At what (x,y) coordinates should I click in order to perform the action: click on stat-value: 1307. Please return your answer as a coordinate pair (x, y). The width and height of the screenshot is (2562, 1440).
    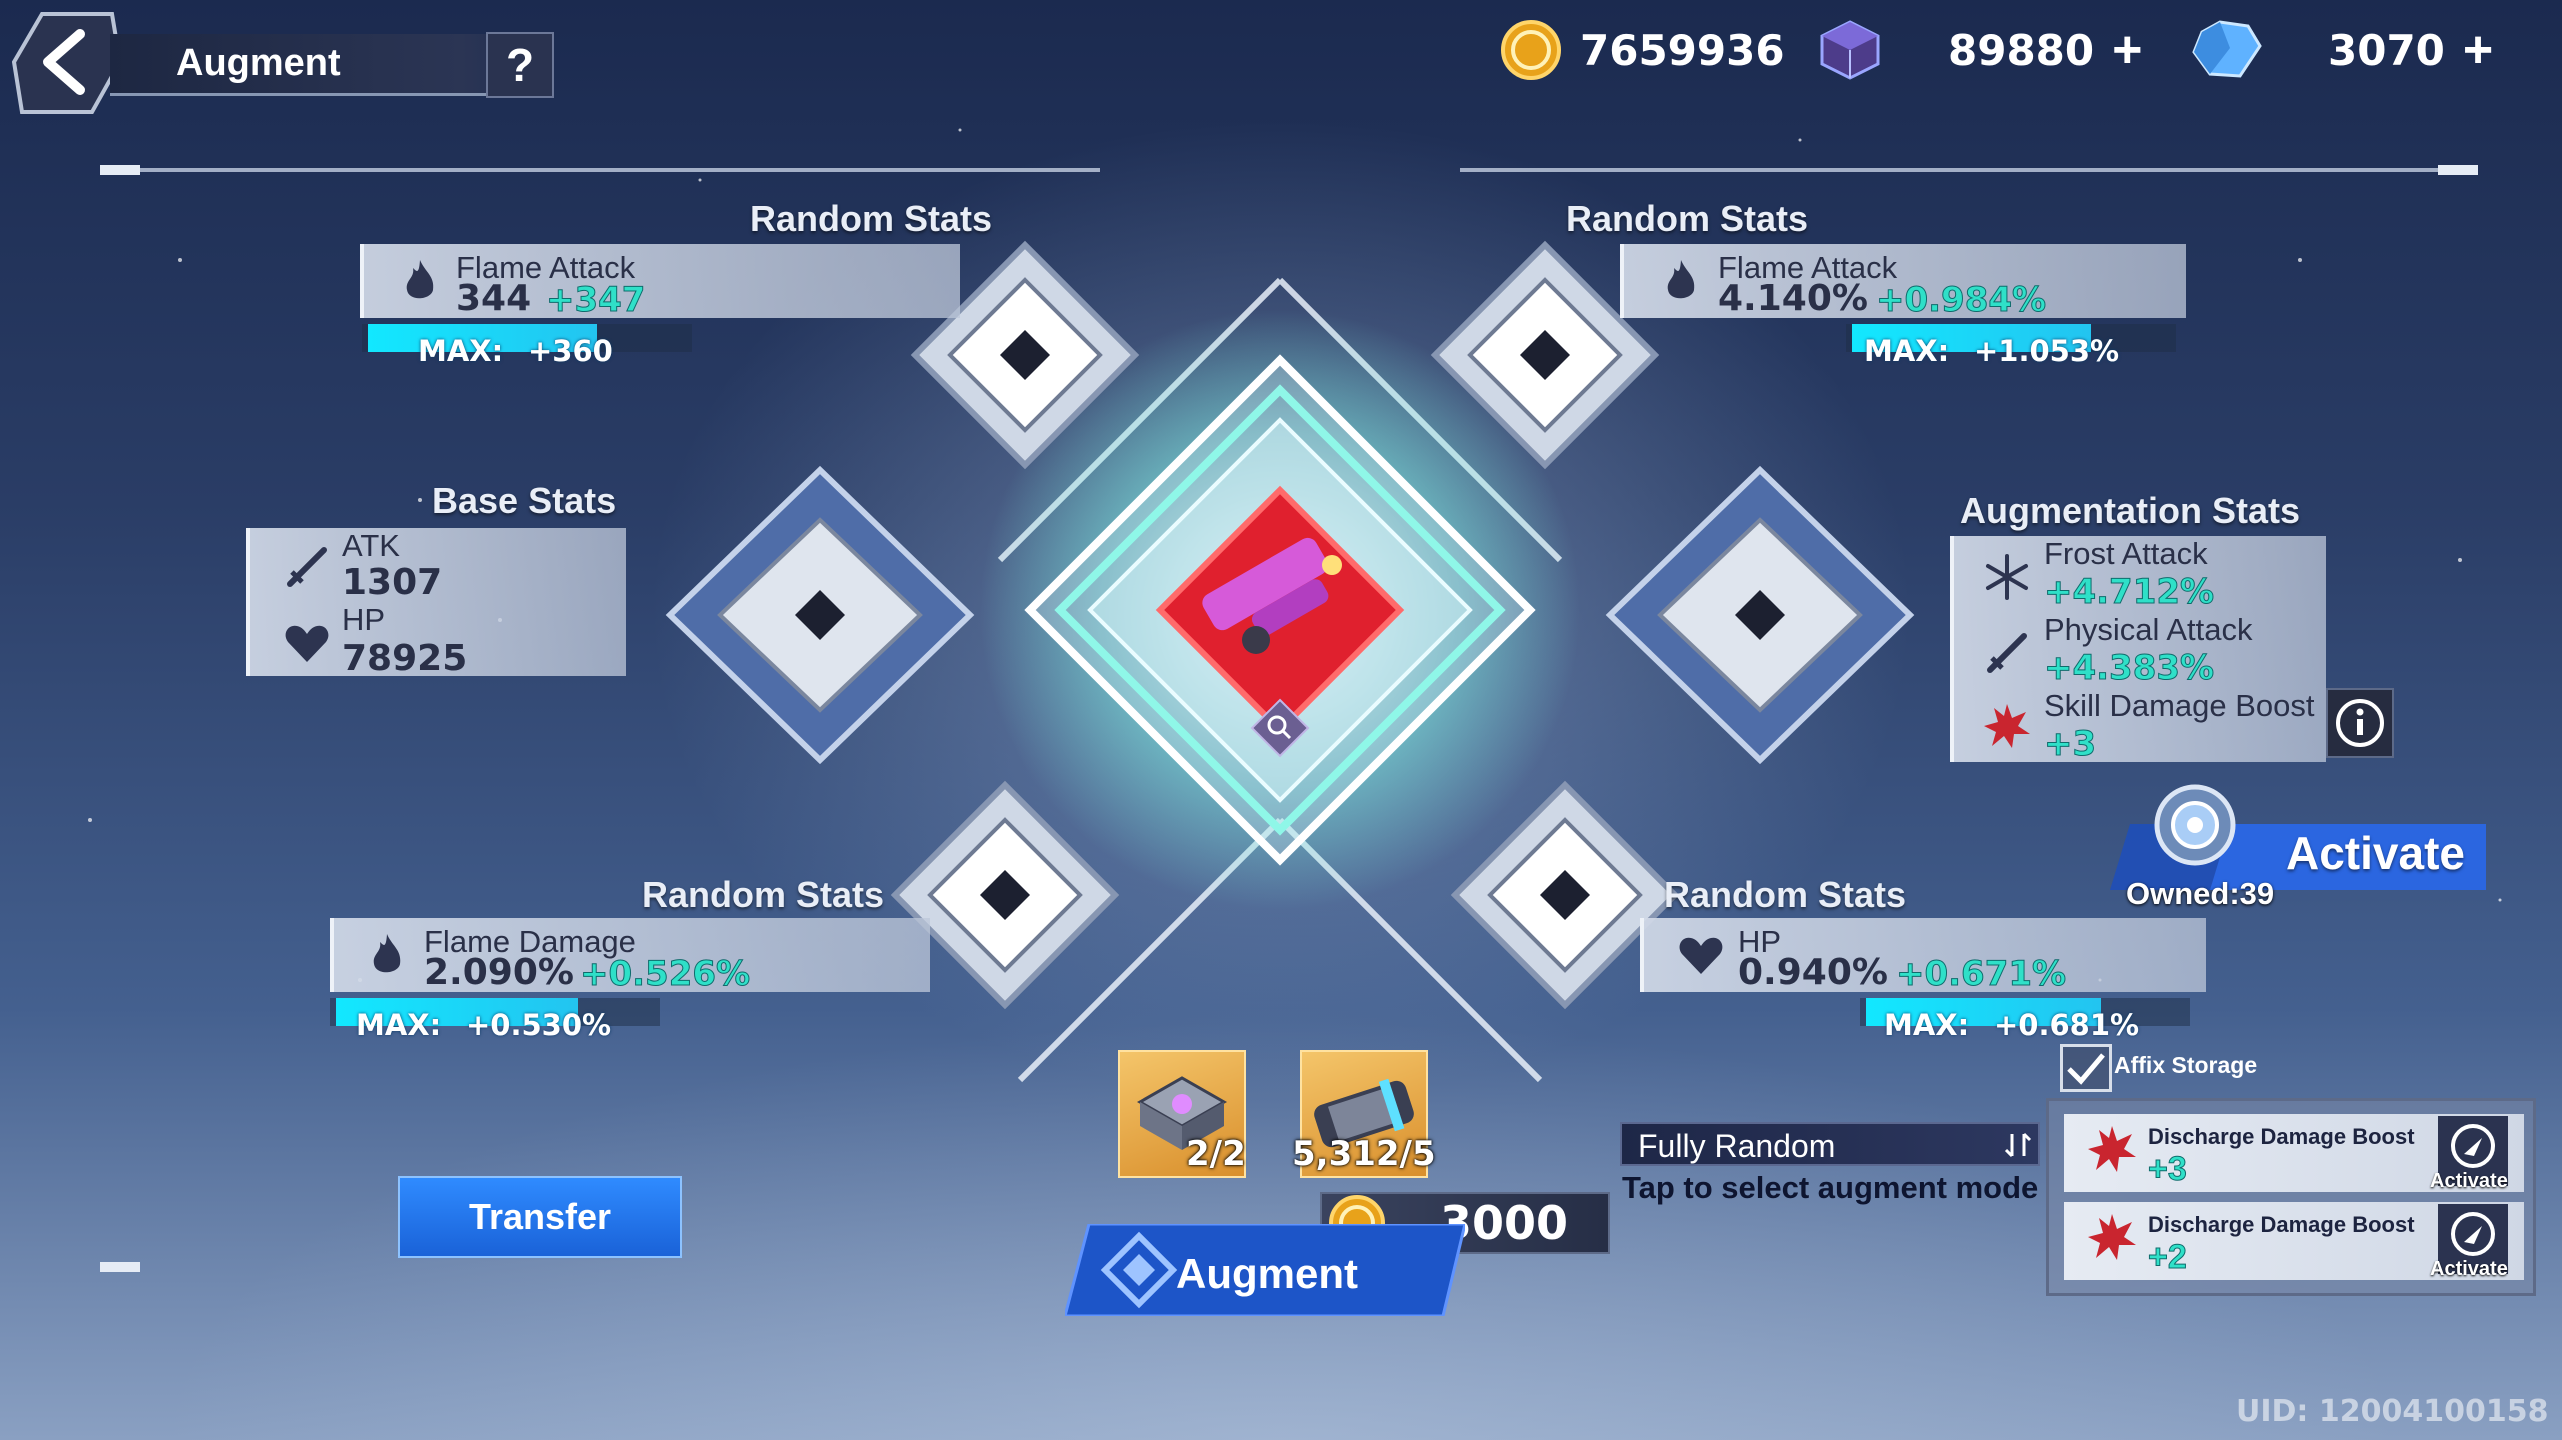
    Looking at the image, I should click on (392, 582).